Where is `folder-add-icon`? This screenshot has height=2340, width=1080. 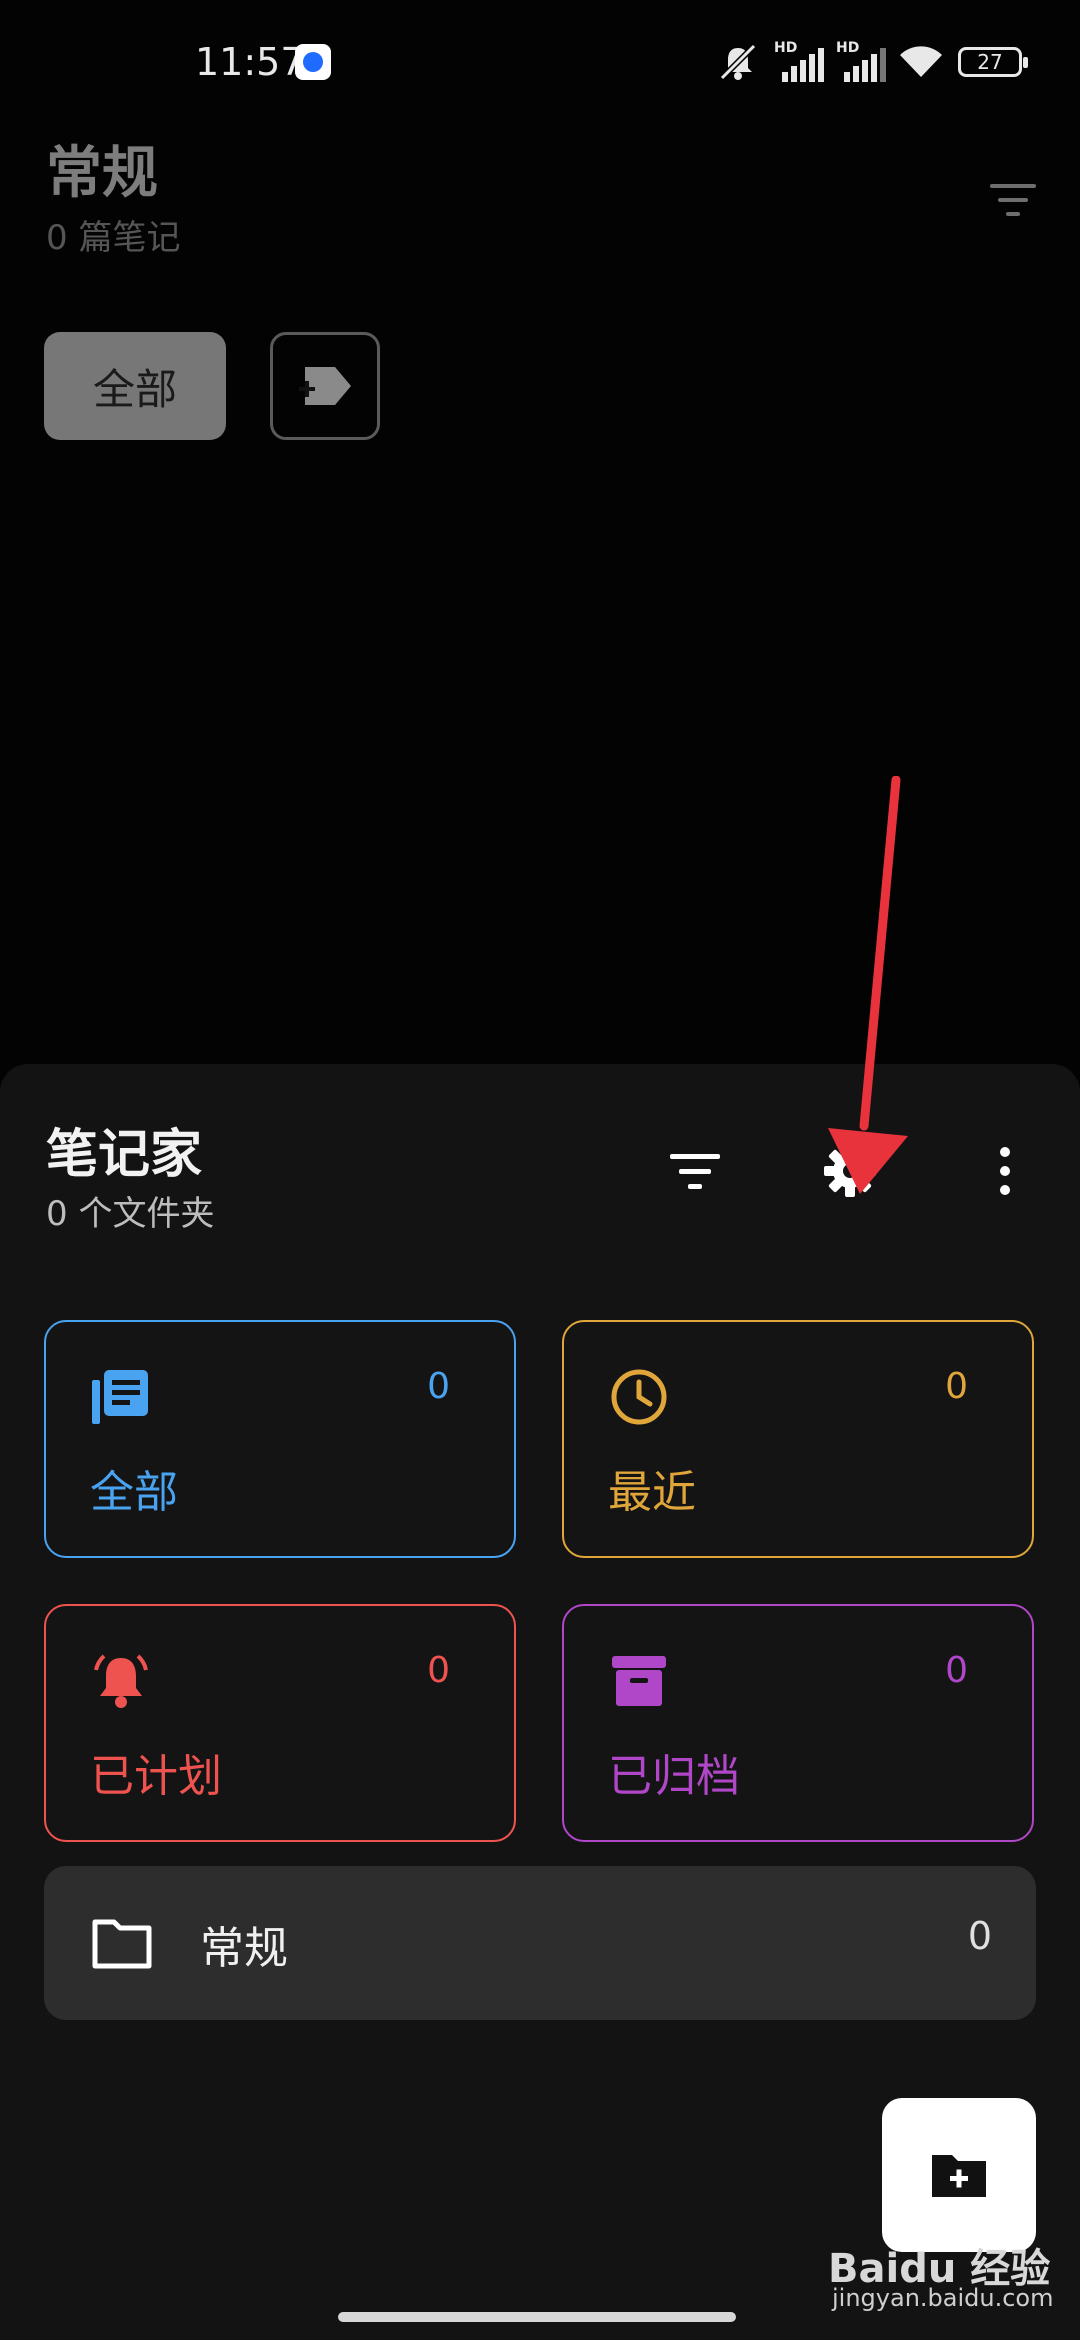 folder-add-icon is located at coordinates (959, 2176).